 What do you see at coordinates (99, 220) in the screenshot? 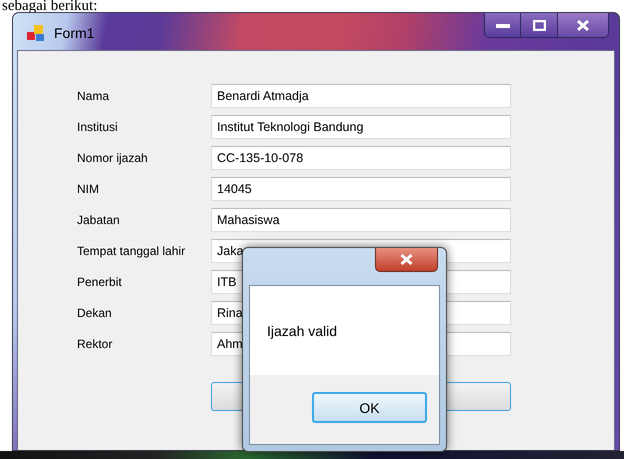
I see `field-label: Jabatan` at bounding box center [99, 220].